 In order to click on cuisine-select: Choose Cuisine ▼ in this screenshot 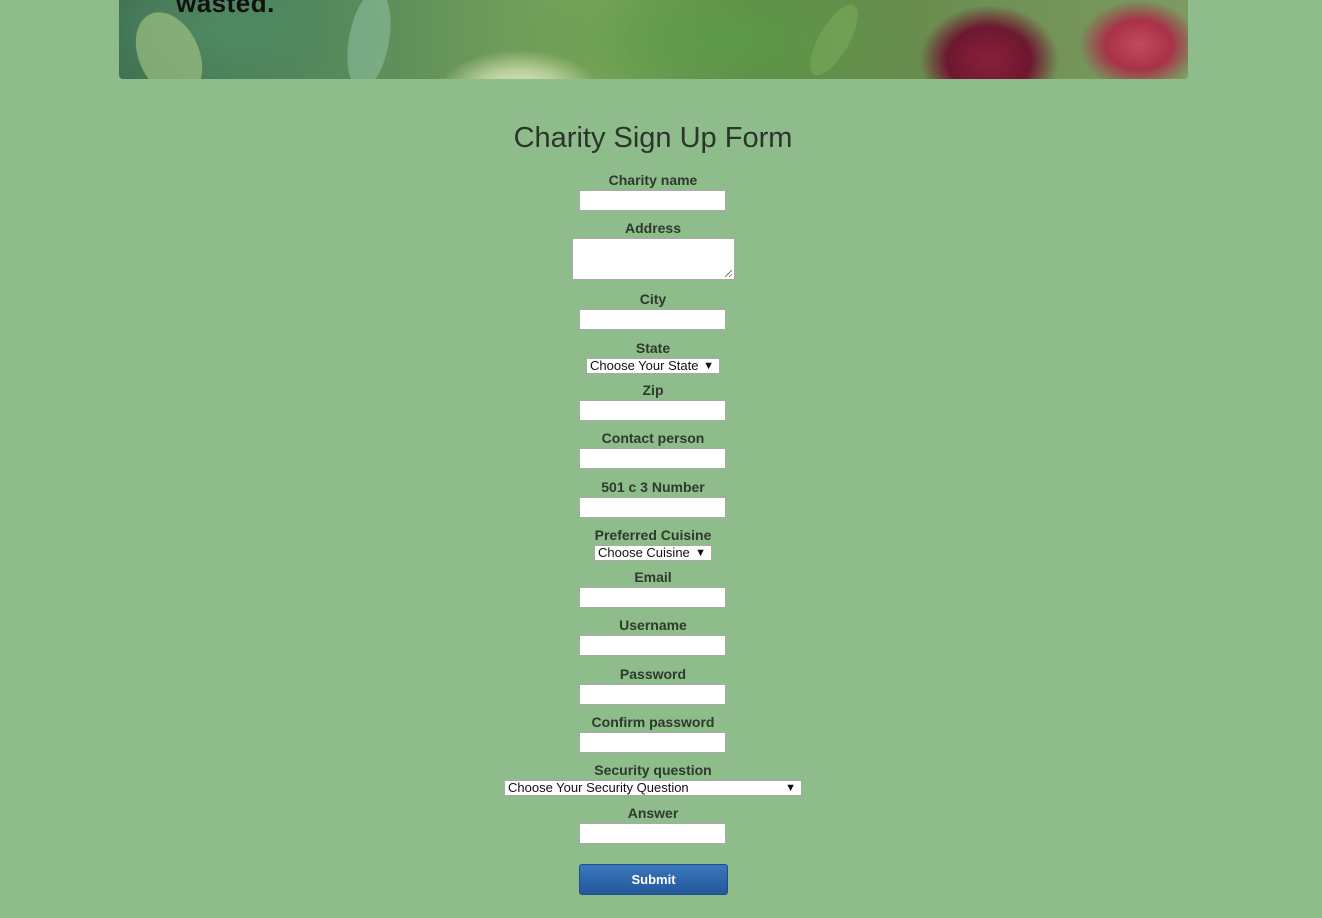, I will do `click(653, 553)`.